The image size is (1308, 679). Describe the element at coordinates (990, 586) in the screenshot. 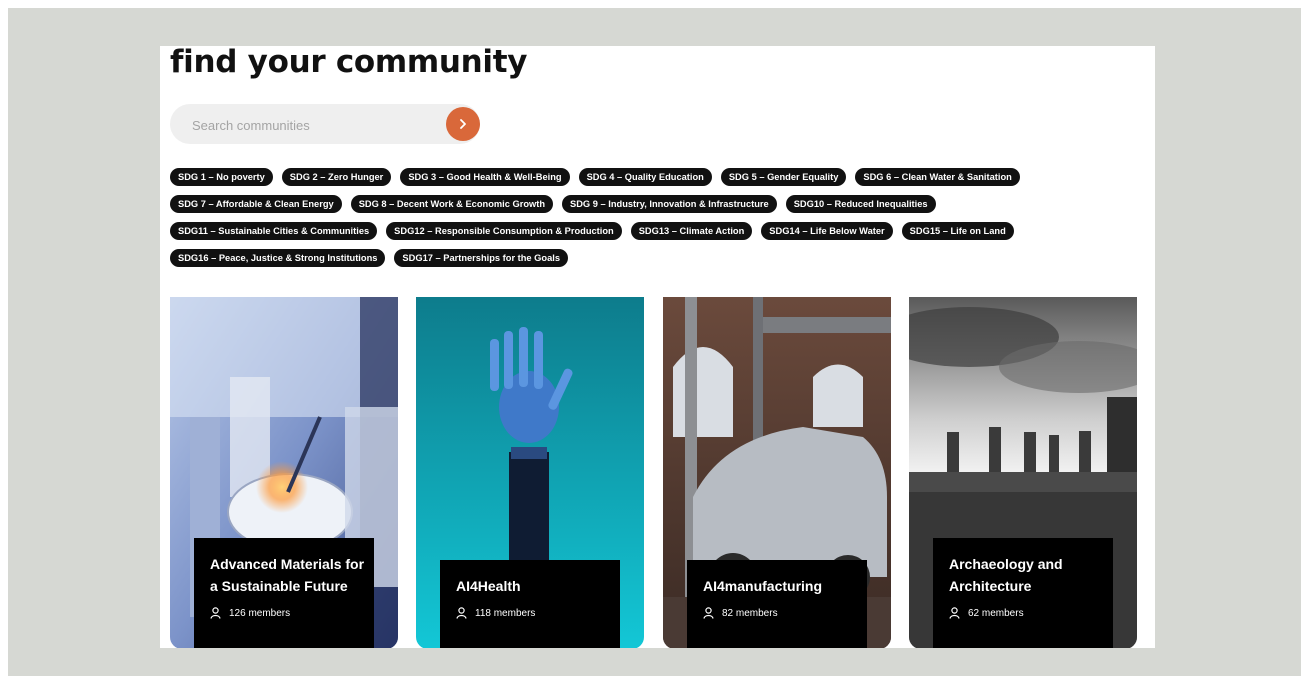

I see `community-name-line2: Architecture` at that location.